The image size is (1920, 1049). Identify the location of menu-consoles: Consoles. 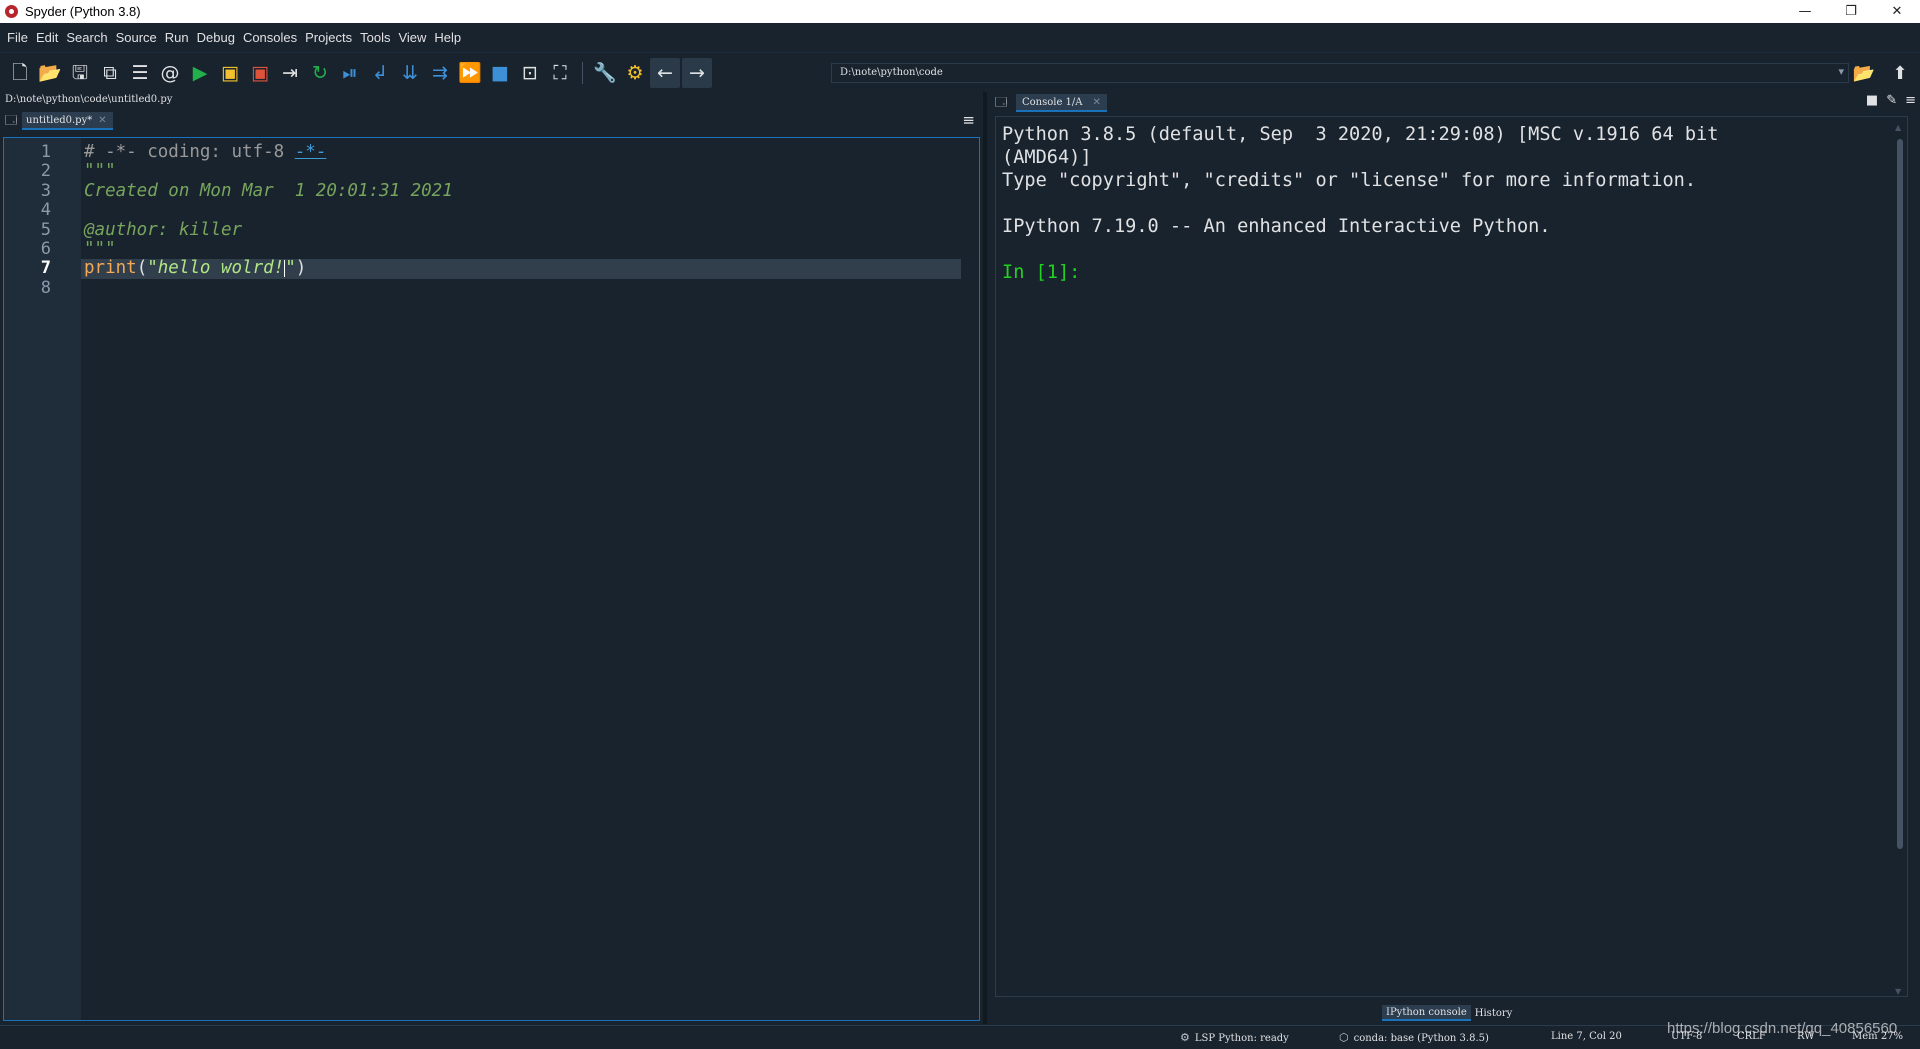
(270, 37).